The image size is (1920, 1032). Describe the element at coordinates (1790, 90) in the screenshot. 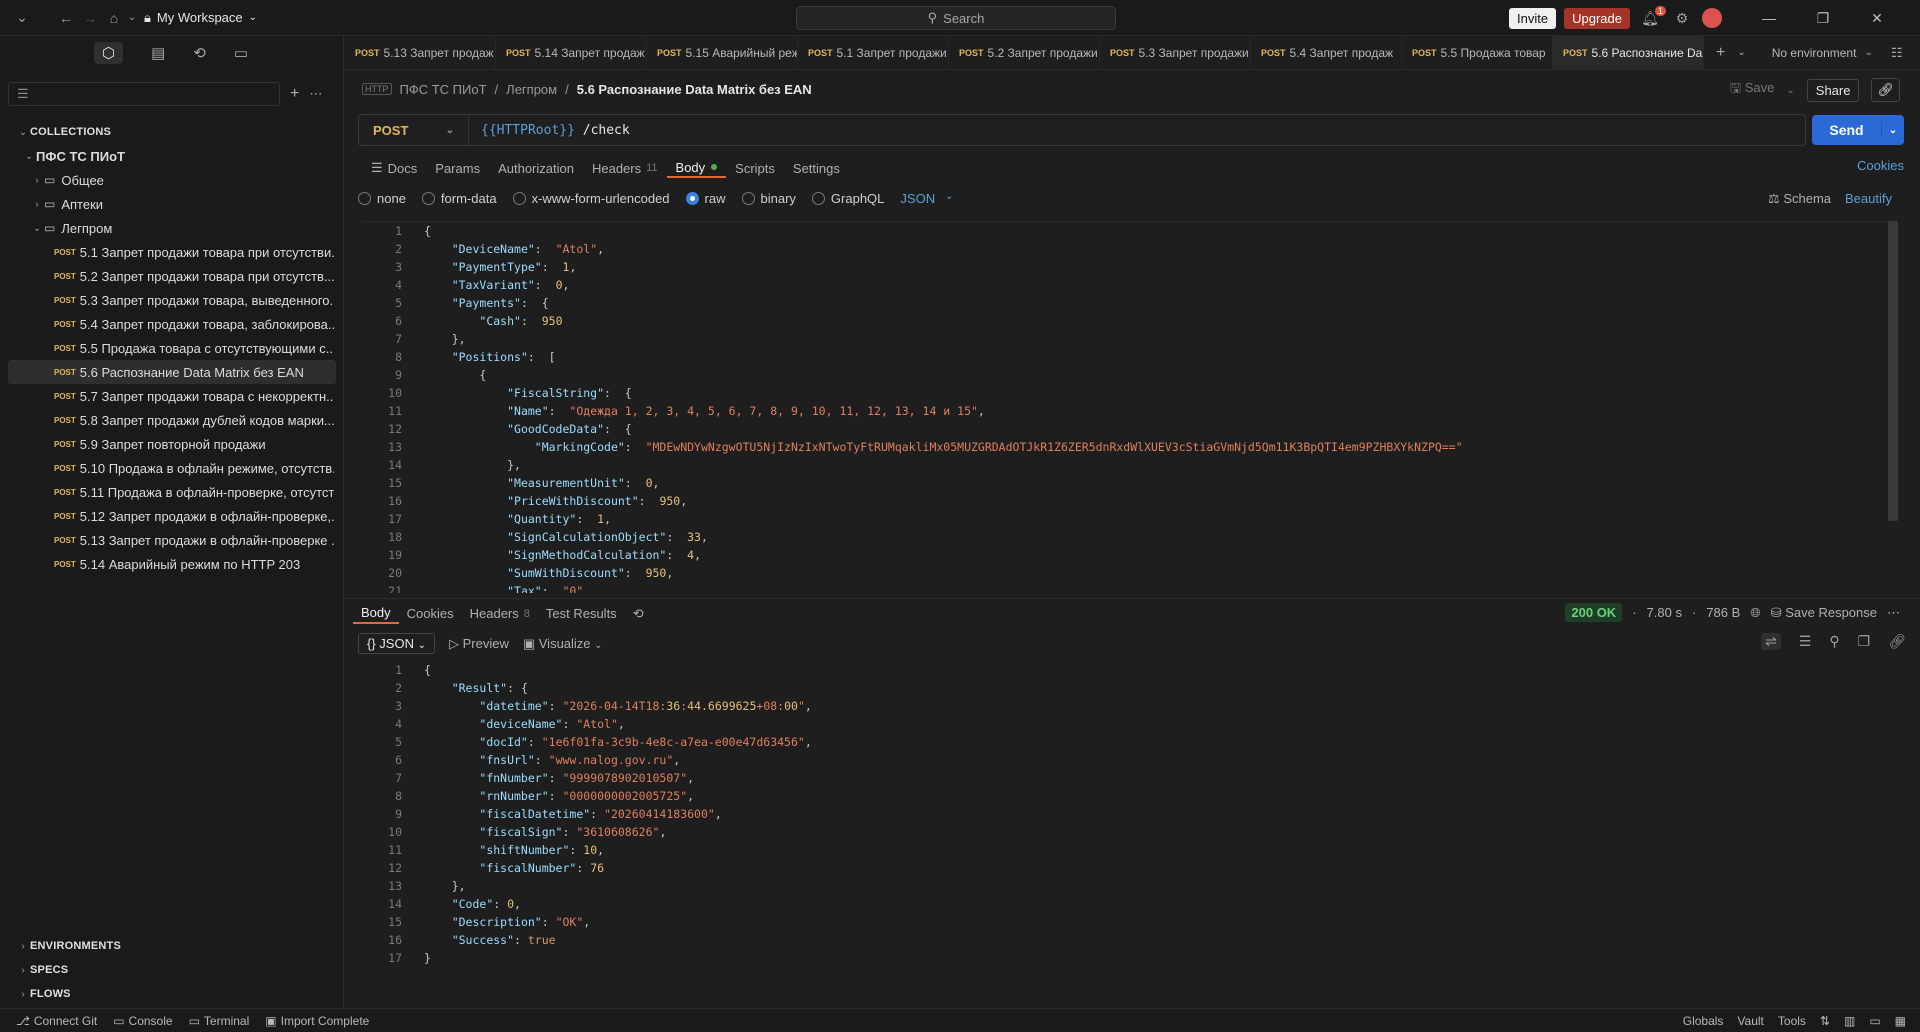

I see `save-dropdown-icon: ⌄` at that location.